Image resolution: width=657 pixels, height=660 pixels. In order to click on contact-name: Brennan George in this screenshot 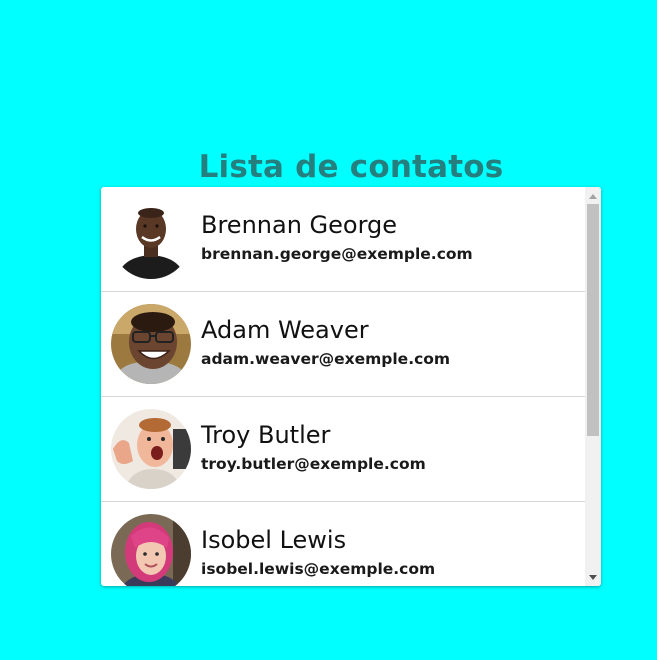, I will do `click(299, 225)`.